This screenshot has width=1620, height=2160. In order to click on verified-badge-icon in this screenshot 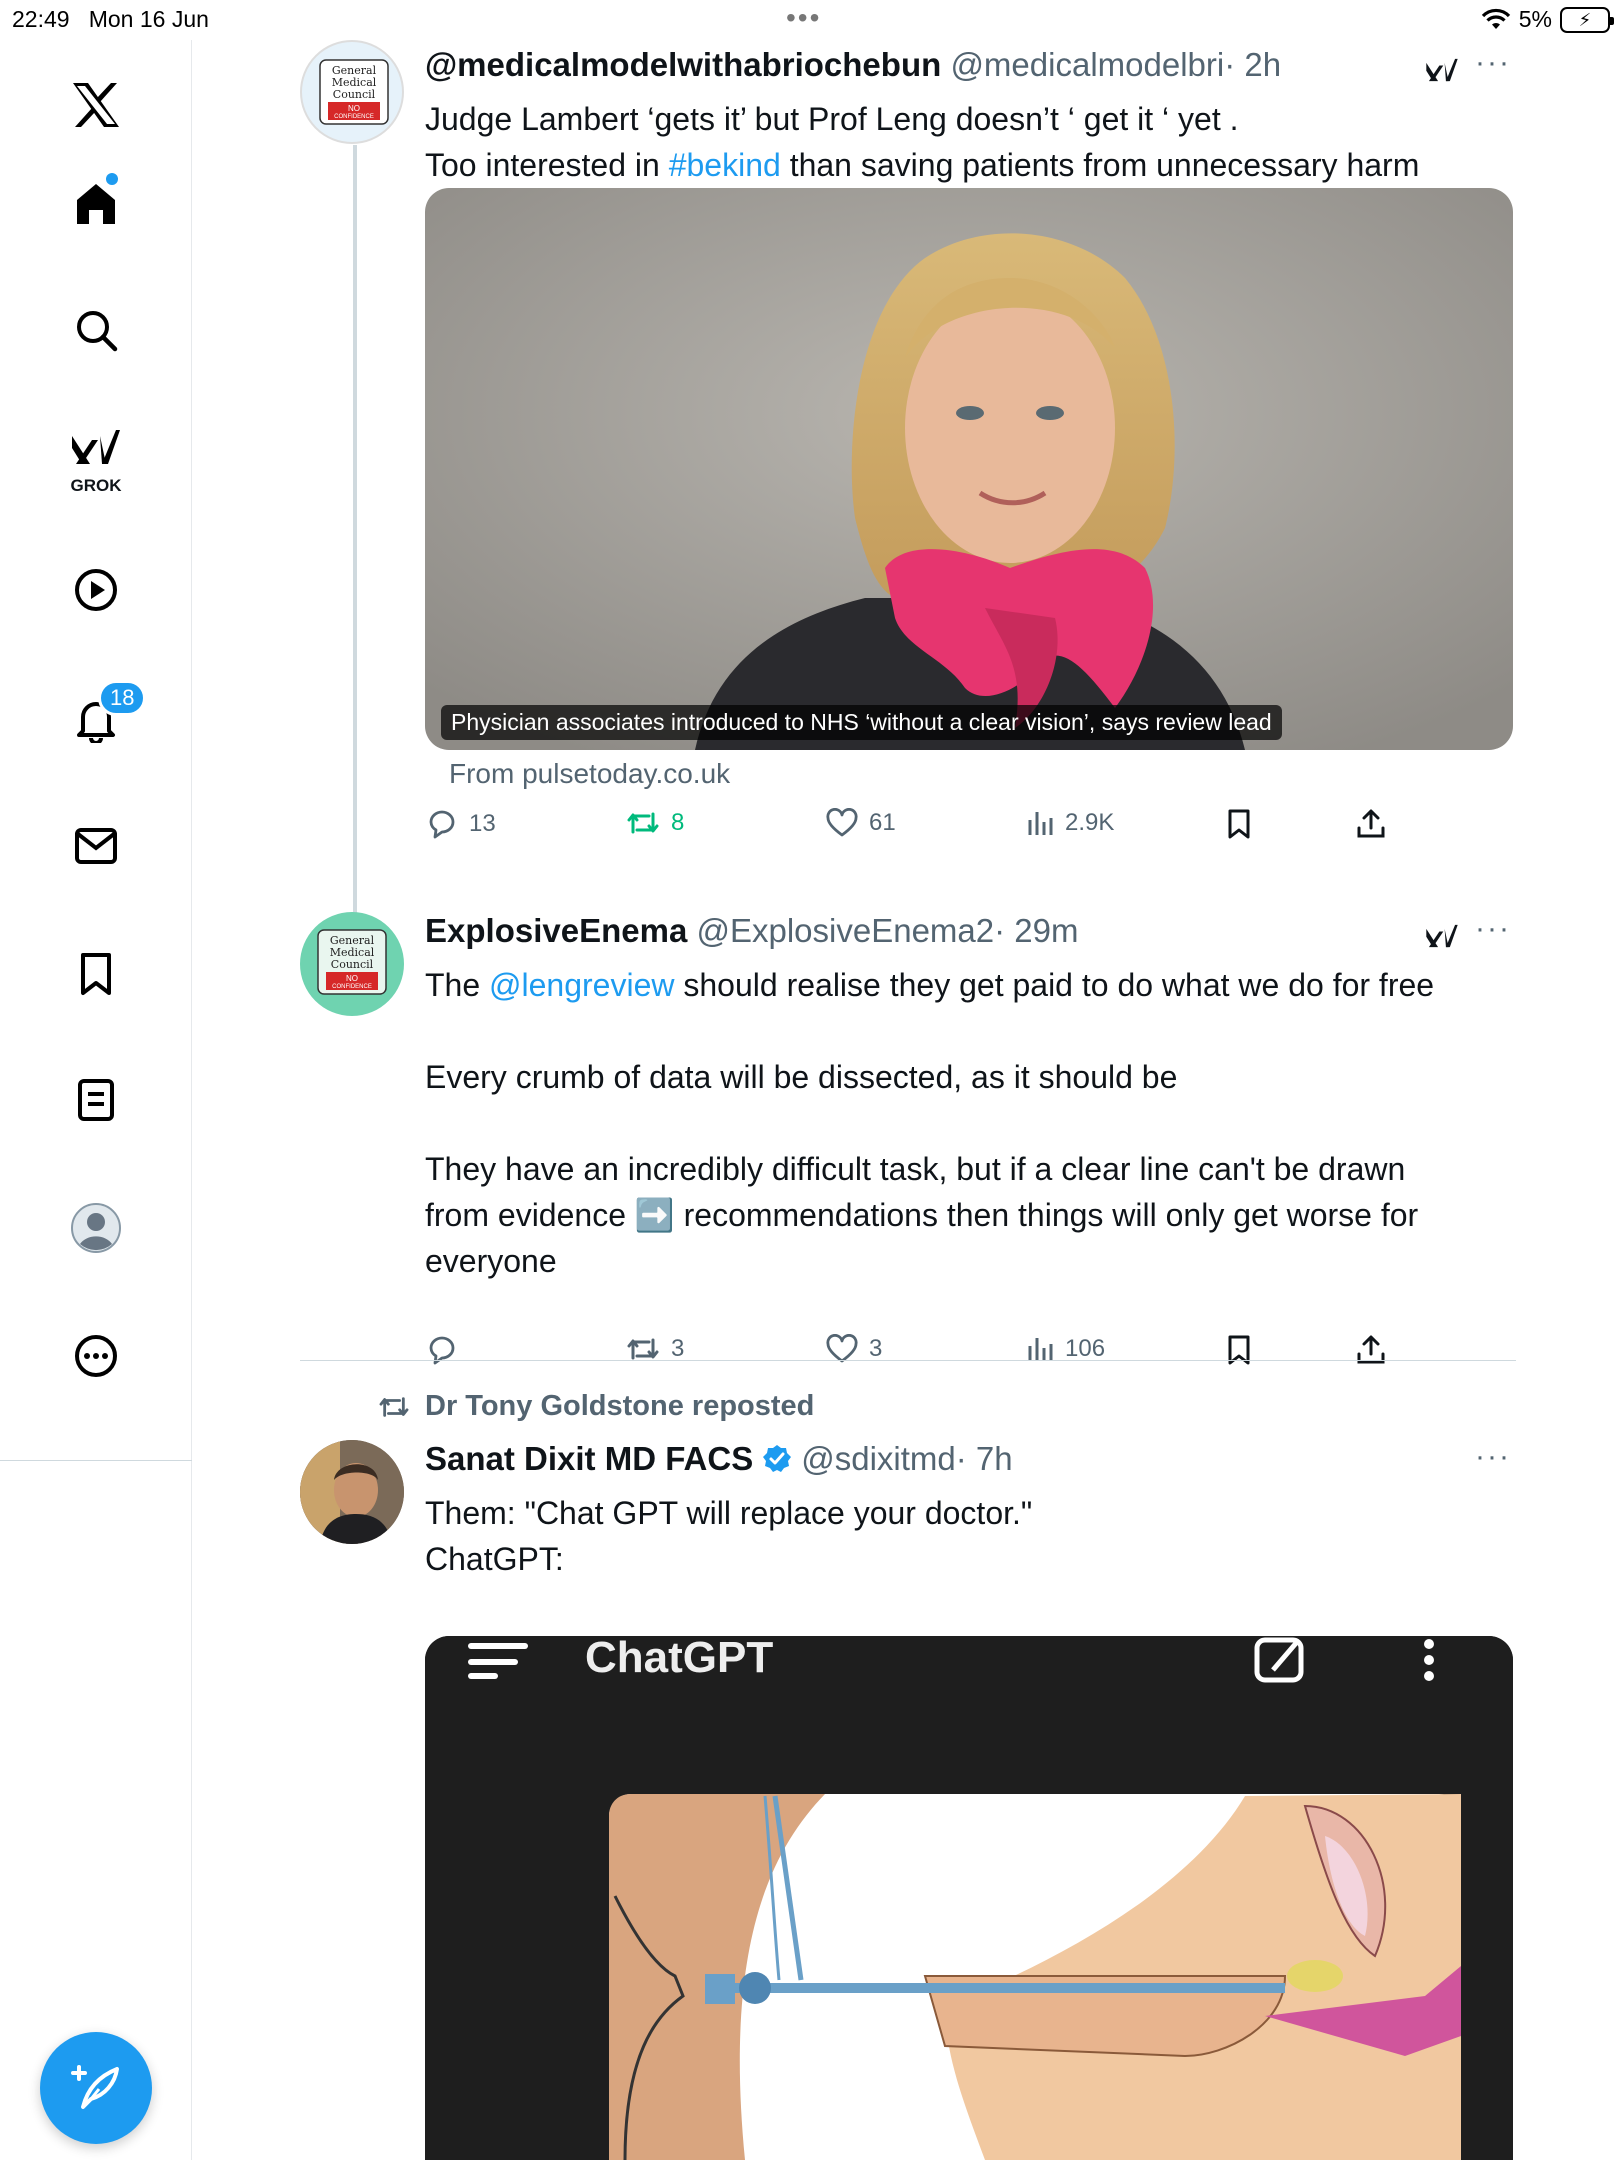, I will do `click(777, 1458)`.